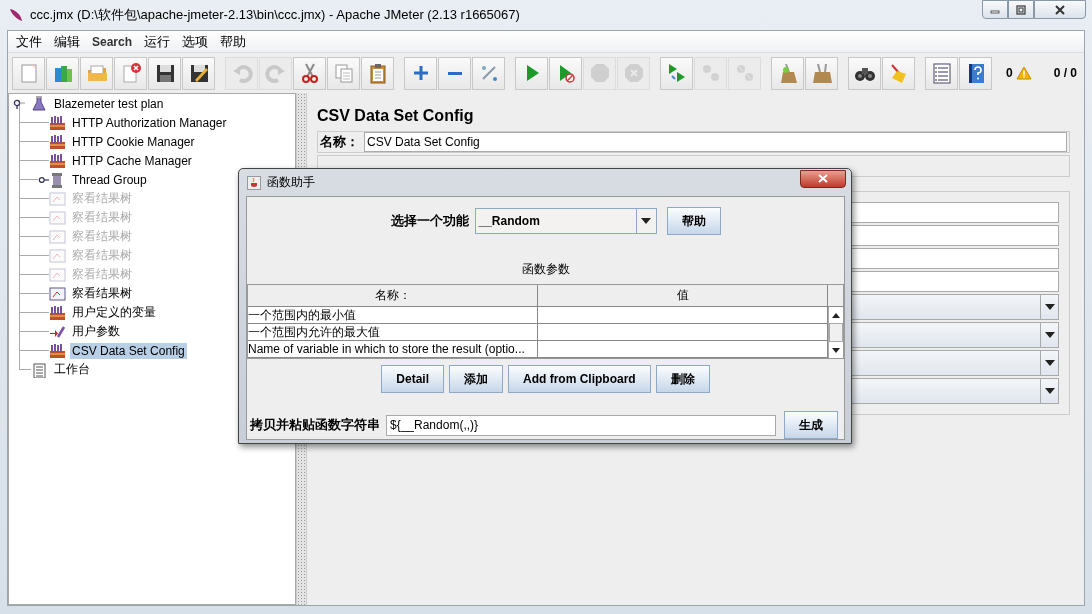  Describe the element at coordinates (393, 332) in the screenshot. I see `table-cell: 一个范围内允许的最大值` at that location.